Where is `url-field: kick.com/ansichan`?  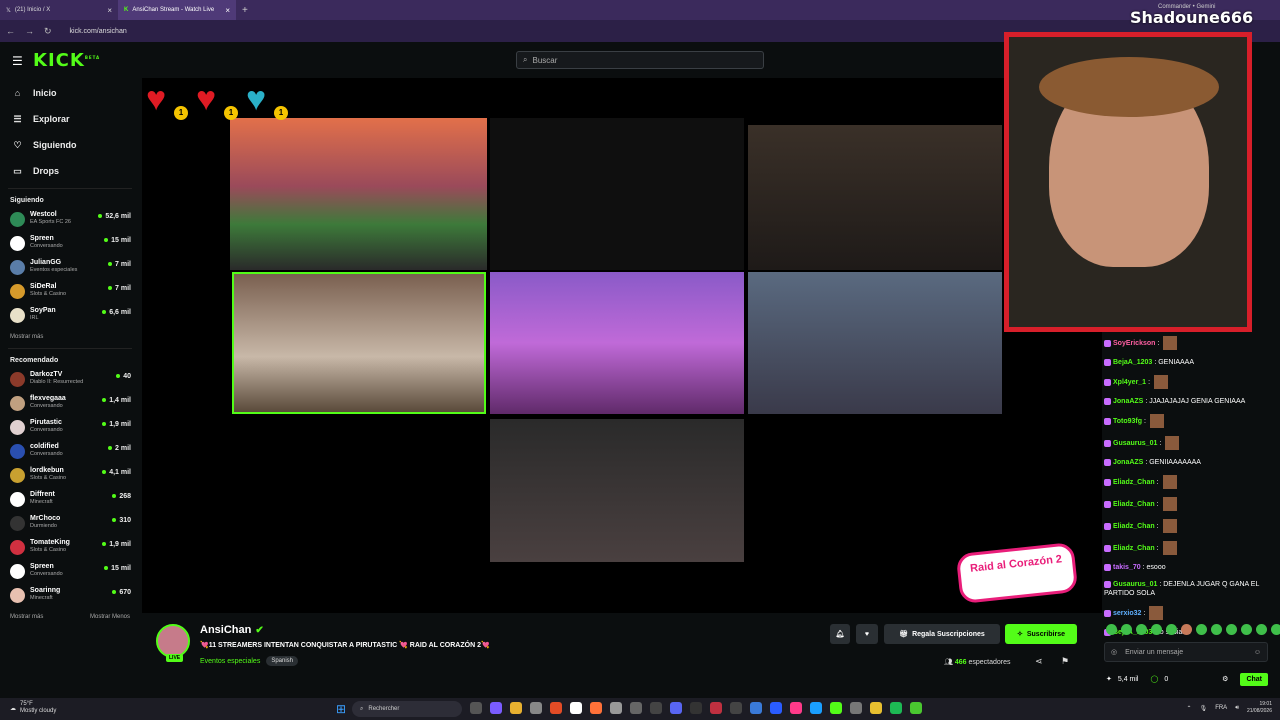
url-field: kick.com/ansichan is located at coordinates (98, 31).